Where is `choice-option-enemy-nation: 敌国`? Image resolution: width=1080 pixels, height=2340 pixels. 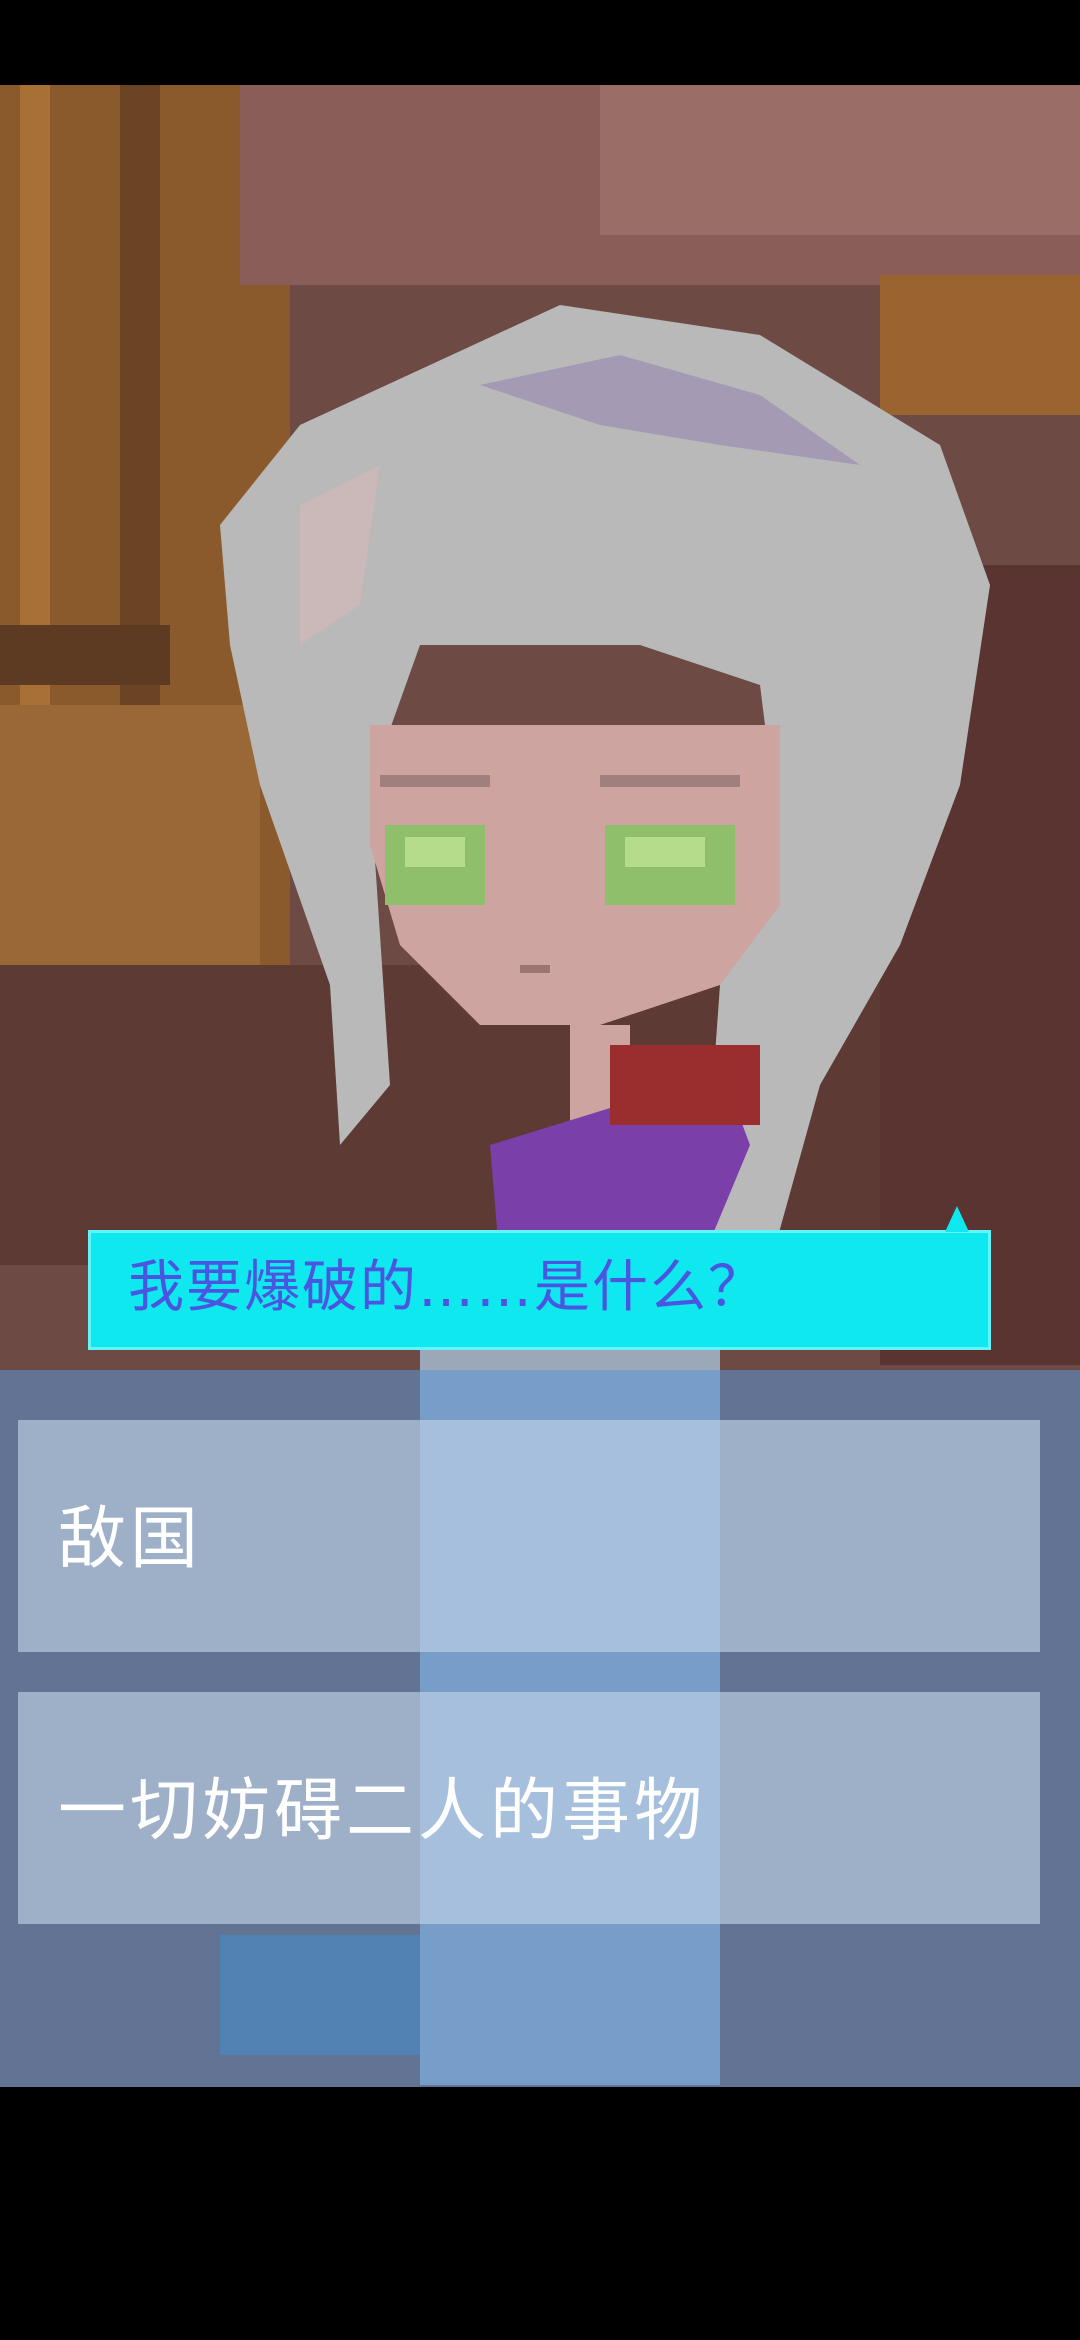
choice-option-enemy-nation: 敌国 is located at coordinates (529, 1536).